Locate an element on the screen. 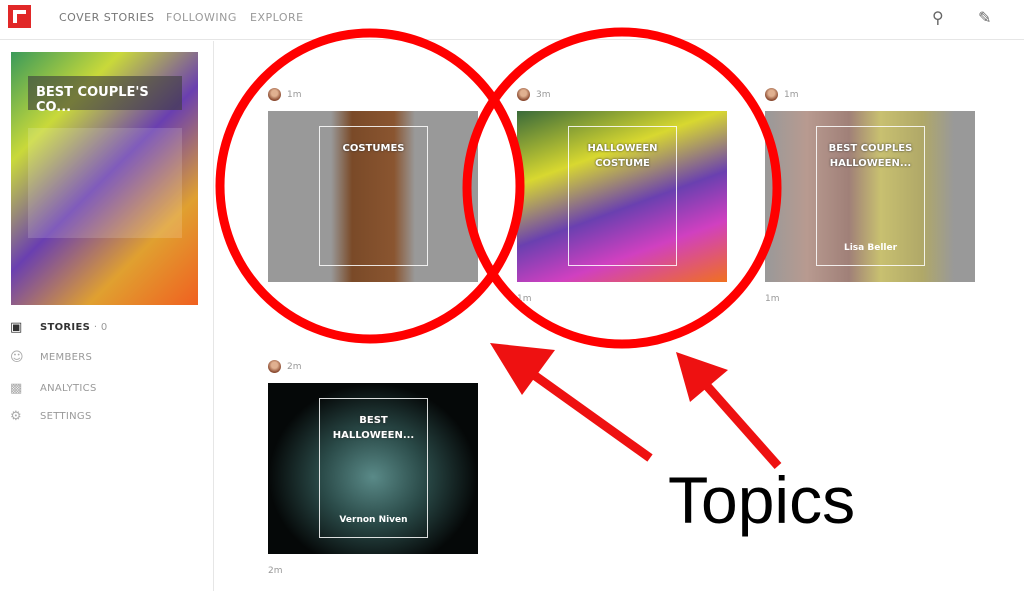  title-frame: BEST COUPLES HALLOWEEN... Lisa Beller is located at coordinates (870, 196).